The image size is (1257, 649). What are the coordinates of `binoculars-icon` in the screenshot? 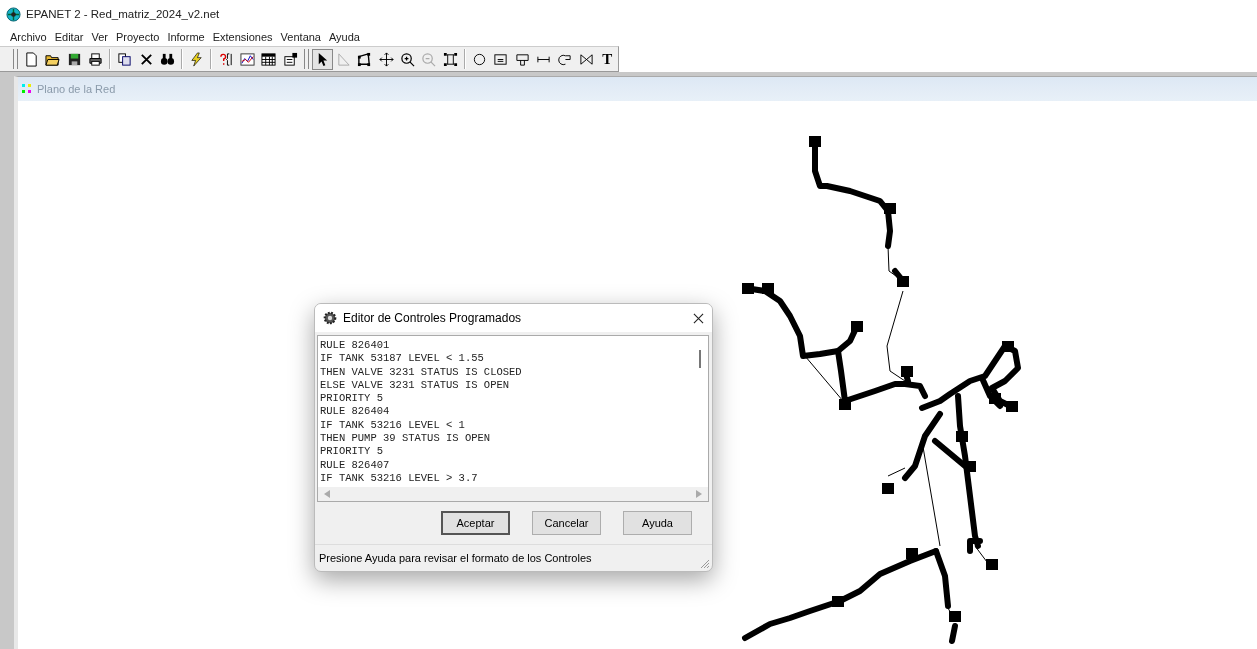 It's located at (167, 59).